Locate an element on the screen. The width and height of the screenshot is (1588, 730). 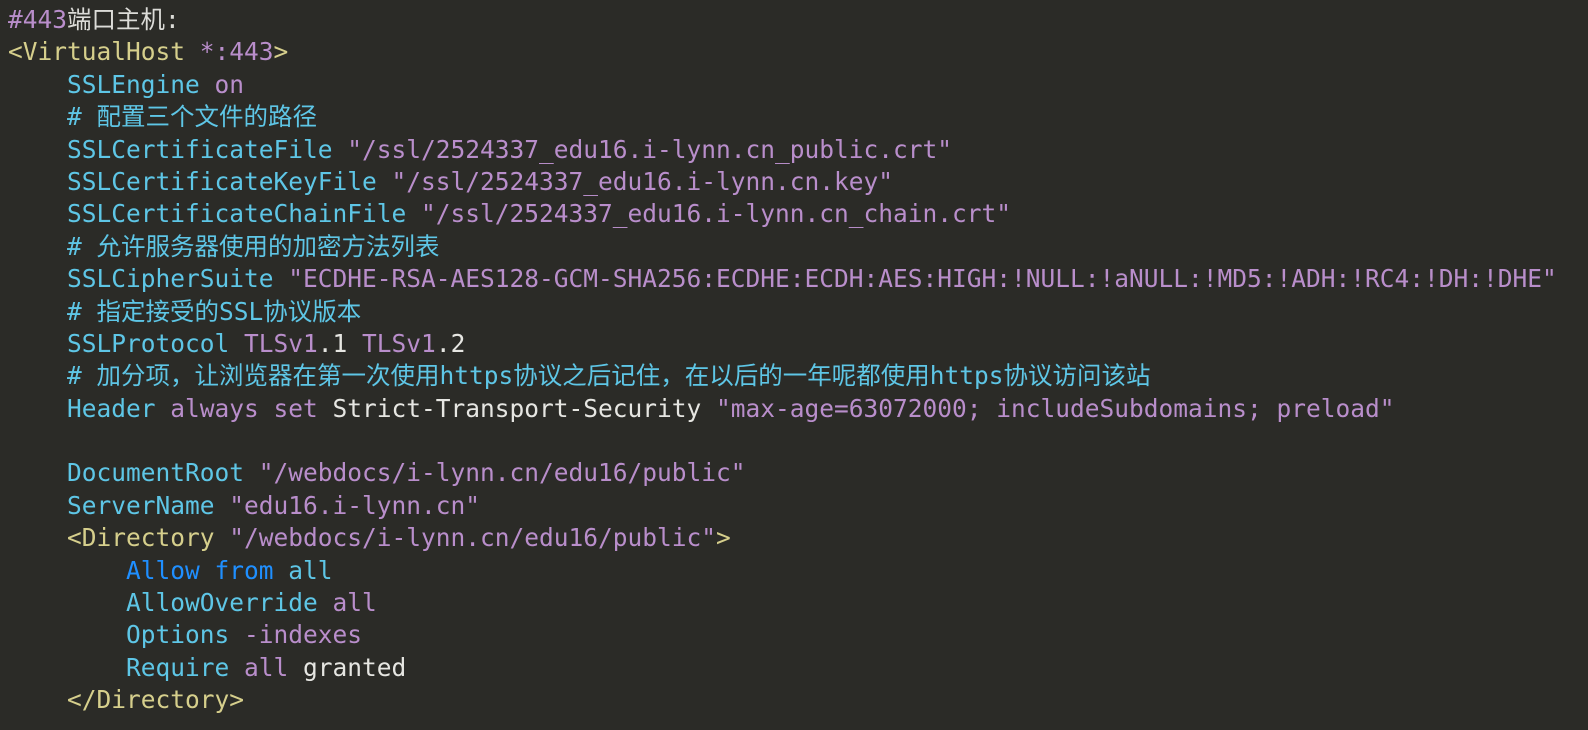
code-token: #443 is located at coordinates (38, 19).